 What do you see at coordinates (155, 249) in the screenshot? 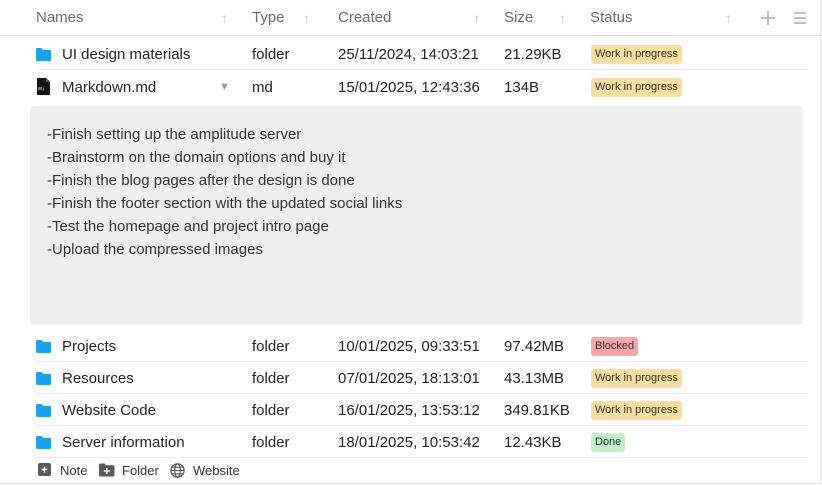
I see `preview-line: -Upload the compressed images` at bounding box center [155, 249].